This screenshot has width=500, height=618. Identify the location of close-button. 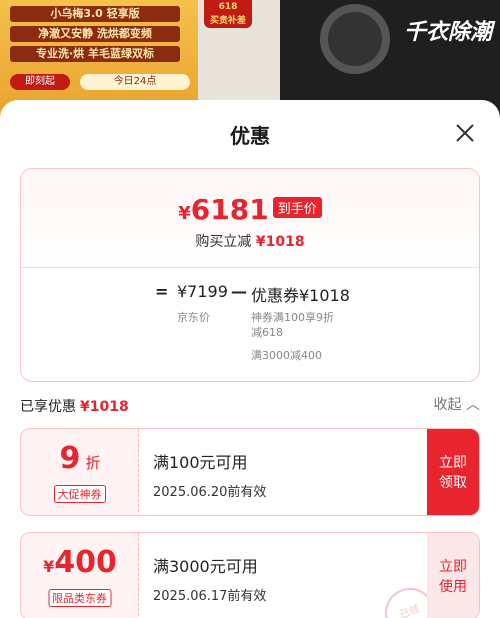
(465, 133).